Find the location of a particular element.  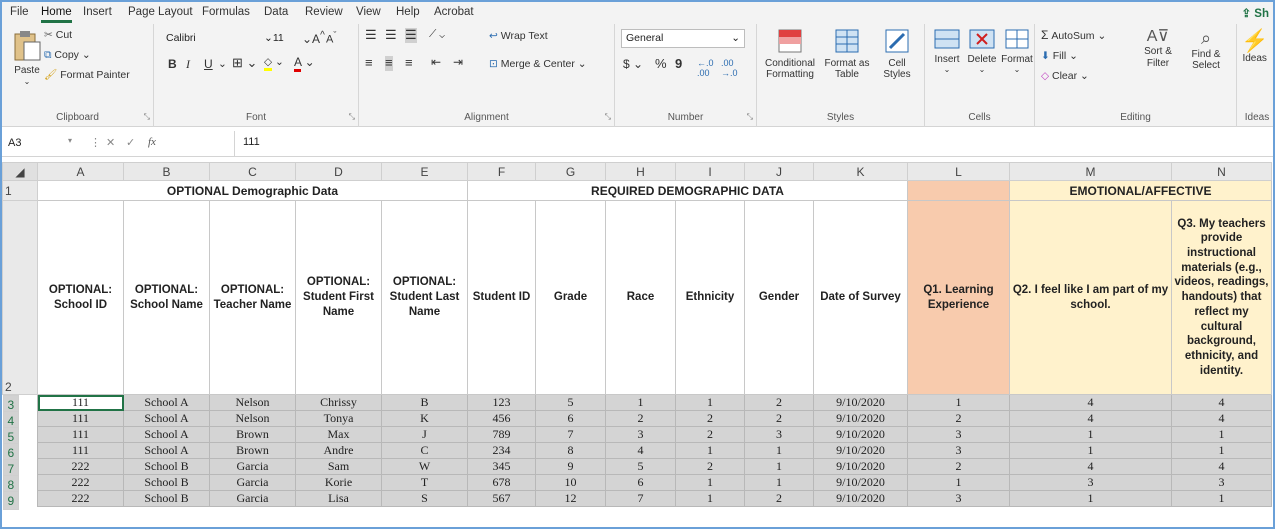

column-header: G is located at coordinates (570, 171).